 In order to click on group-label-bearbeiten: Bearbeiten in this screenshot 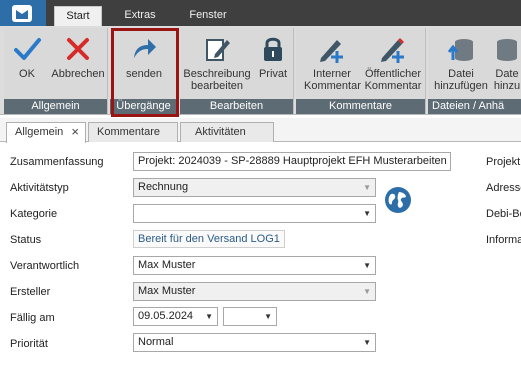, I will do `click(236, 106)`.